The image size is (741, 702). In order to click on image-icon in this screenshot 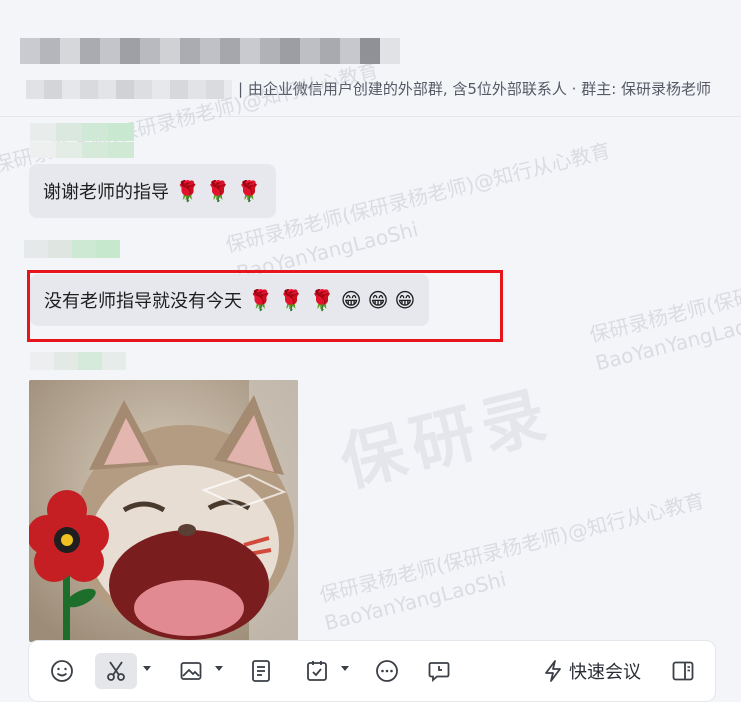, I will do `click(191, 671)`.